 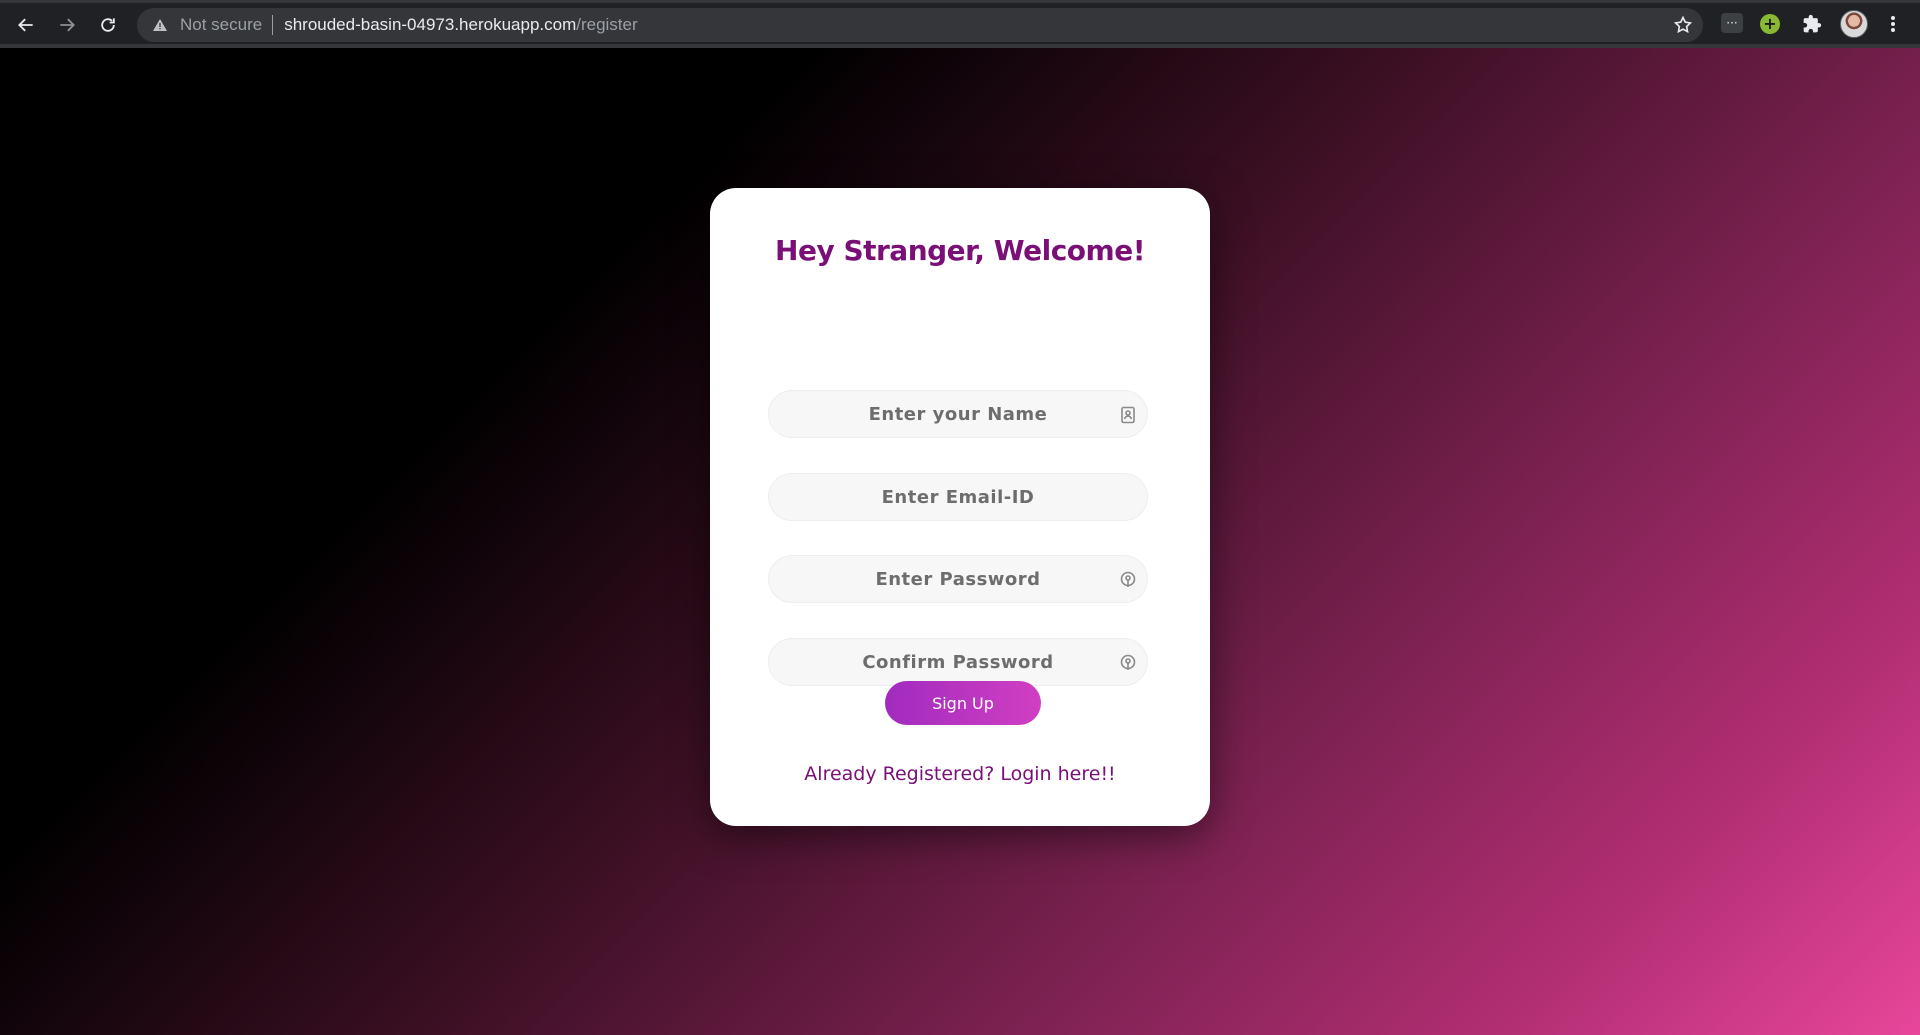 What do you see at coordinates (1854, 24) in the screenshot?
I see `profile-avatar` at bounding box center [1854, 24].